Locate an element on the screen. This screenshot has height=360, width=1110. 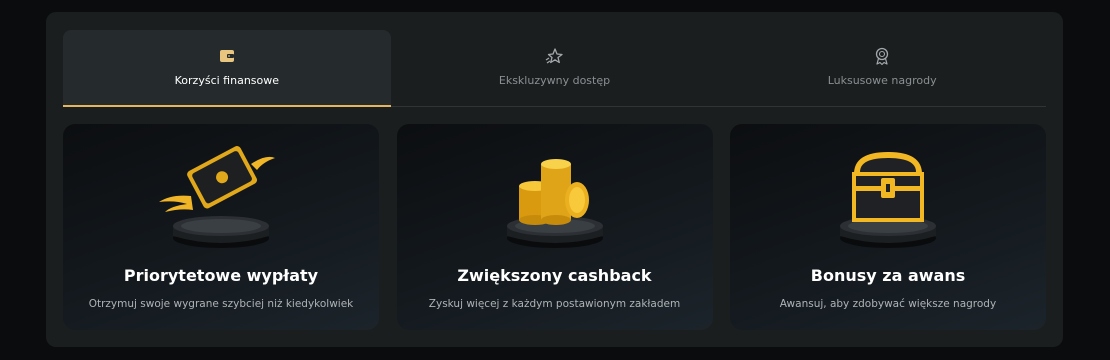
tab-label: Korzyści finansowe is located at coordinates (227, 80).